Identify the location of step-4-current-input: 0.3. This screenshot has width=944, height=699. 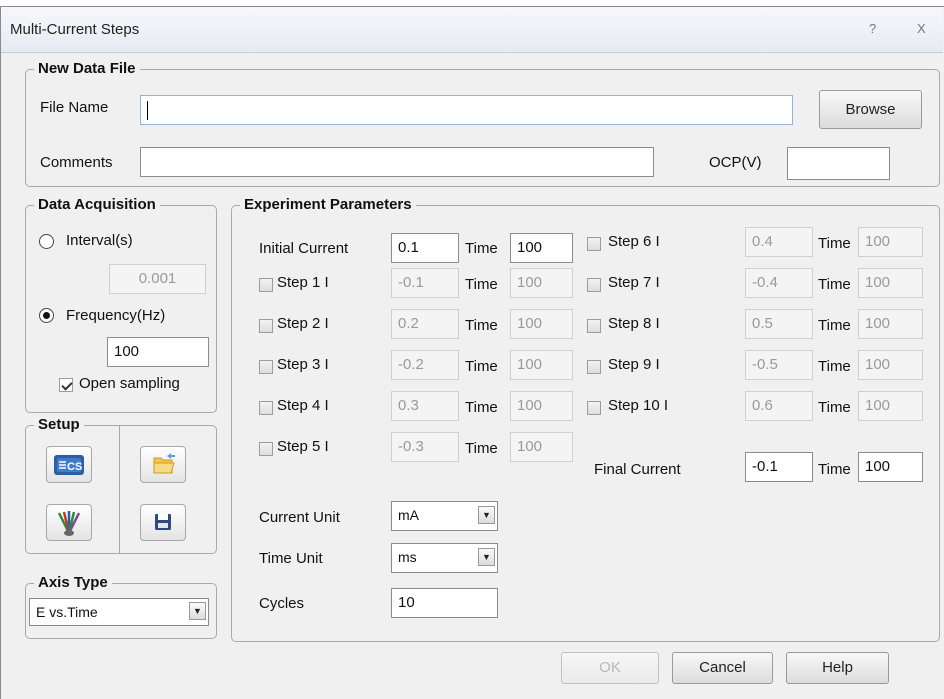
(425, 406).